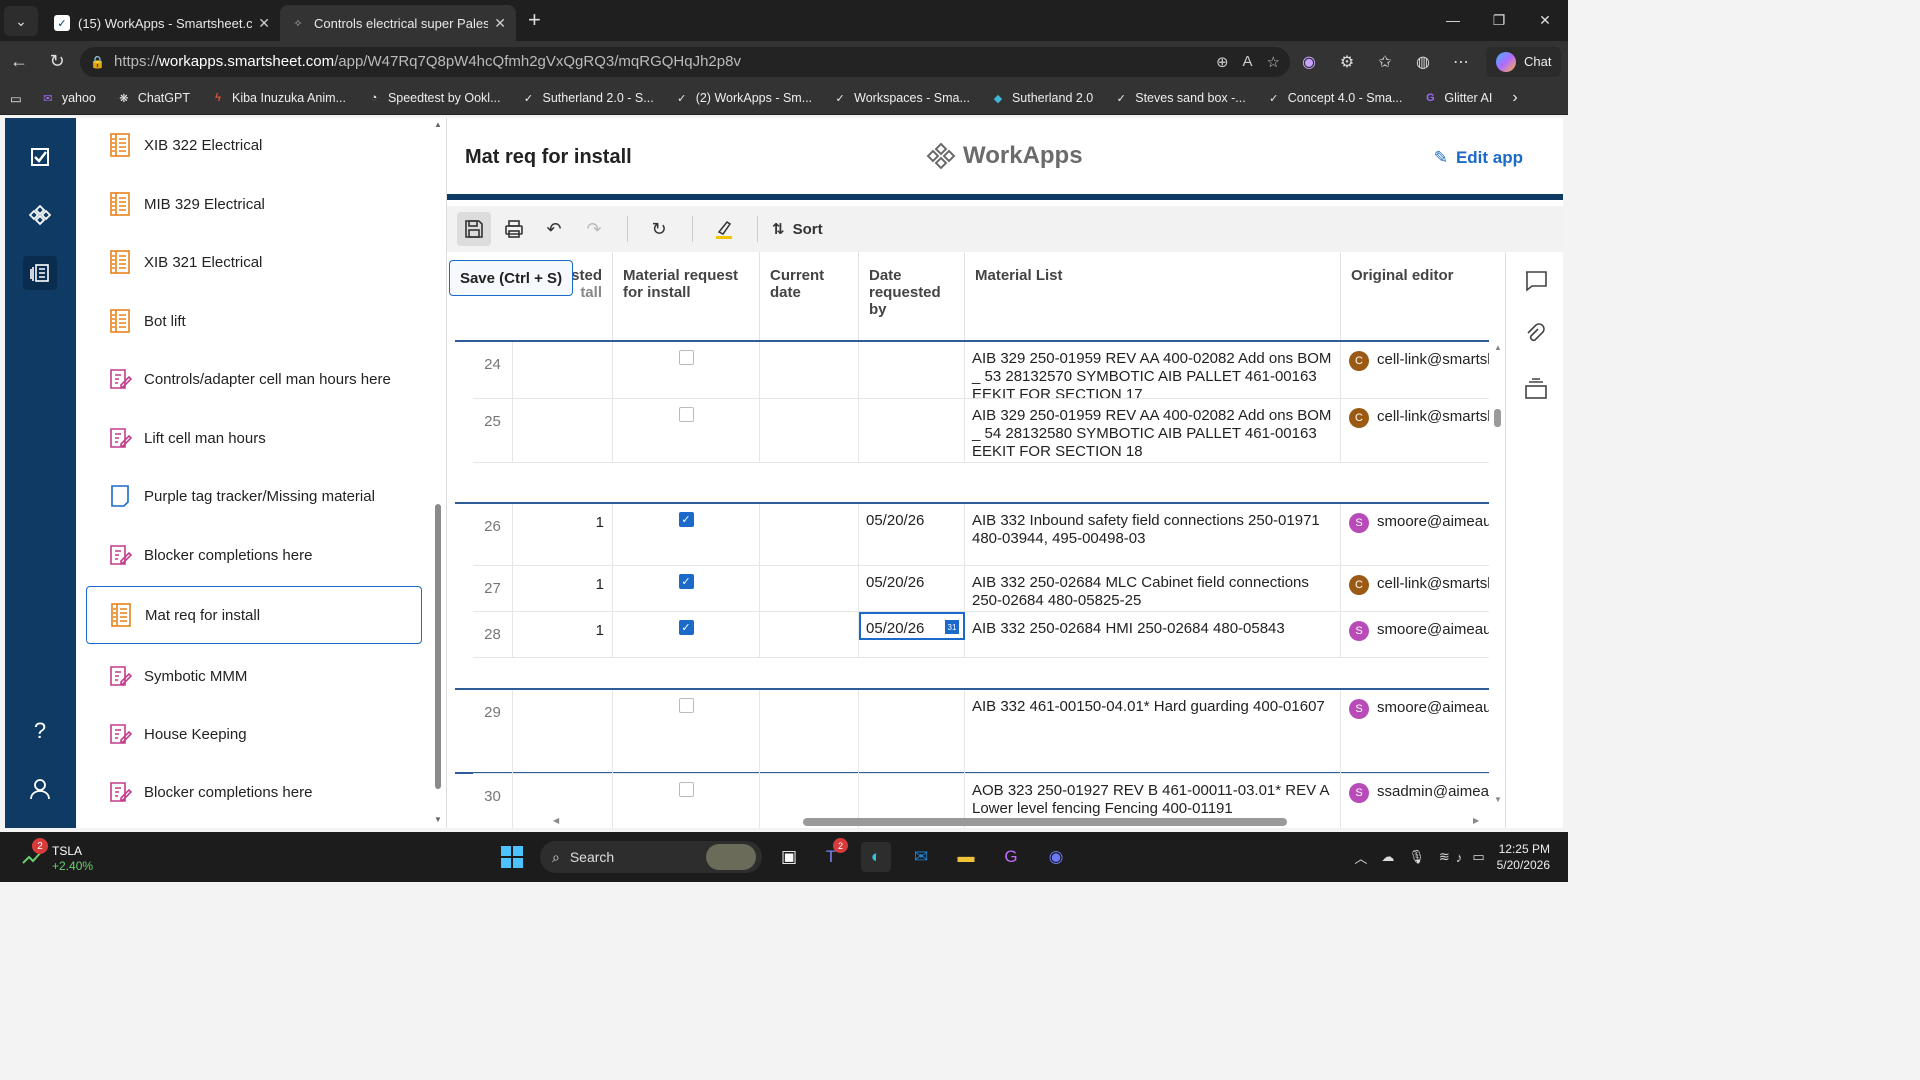 The width and height of the screenshot is (1920, 1080). I want to click on more-options-icon: ⋯, so click(1461, 62).